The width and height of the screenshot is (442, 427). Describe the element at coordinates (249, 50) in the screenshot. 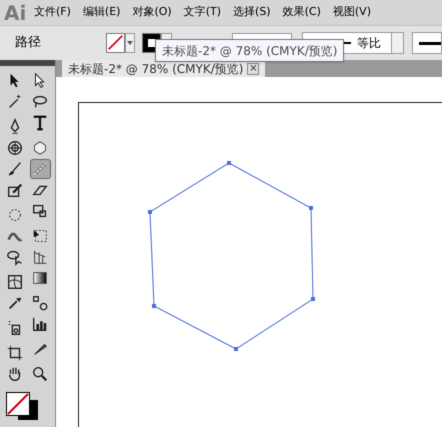

I see `tooltip: 未标题-2* @ 78% (CMYK/预览)` at that location.